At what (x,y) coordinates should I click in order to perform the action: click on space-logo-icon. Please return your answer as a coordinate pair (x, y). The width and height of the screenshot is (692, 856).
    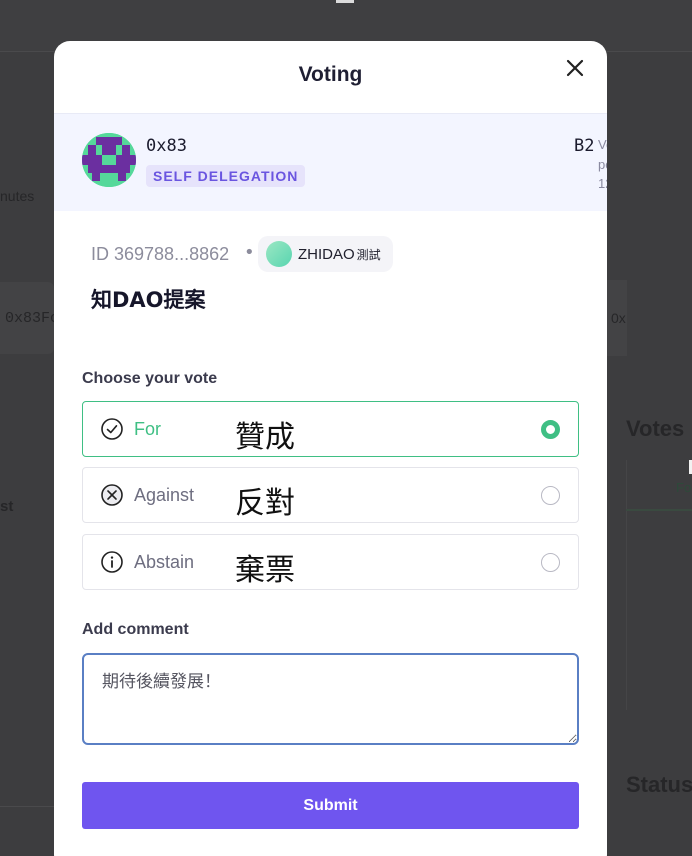
    Looking at the image, I should click on (279, 254).